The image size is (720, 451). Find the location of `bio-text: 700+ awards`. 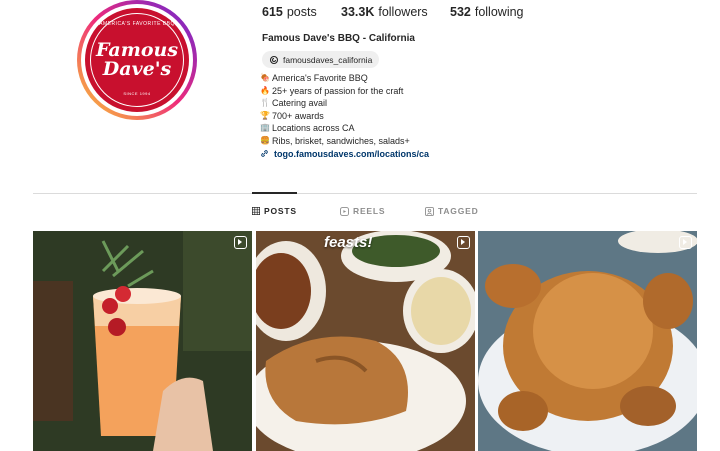

bio-text: 700+ awards is located at coordinates (298, 115).